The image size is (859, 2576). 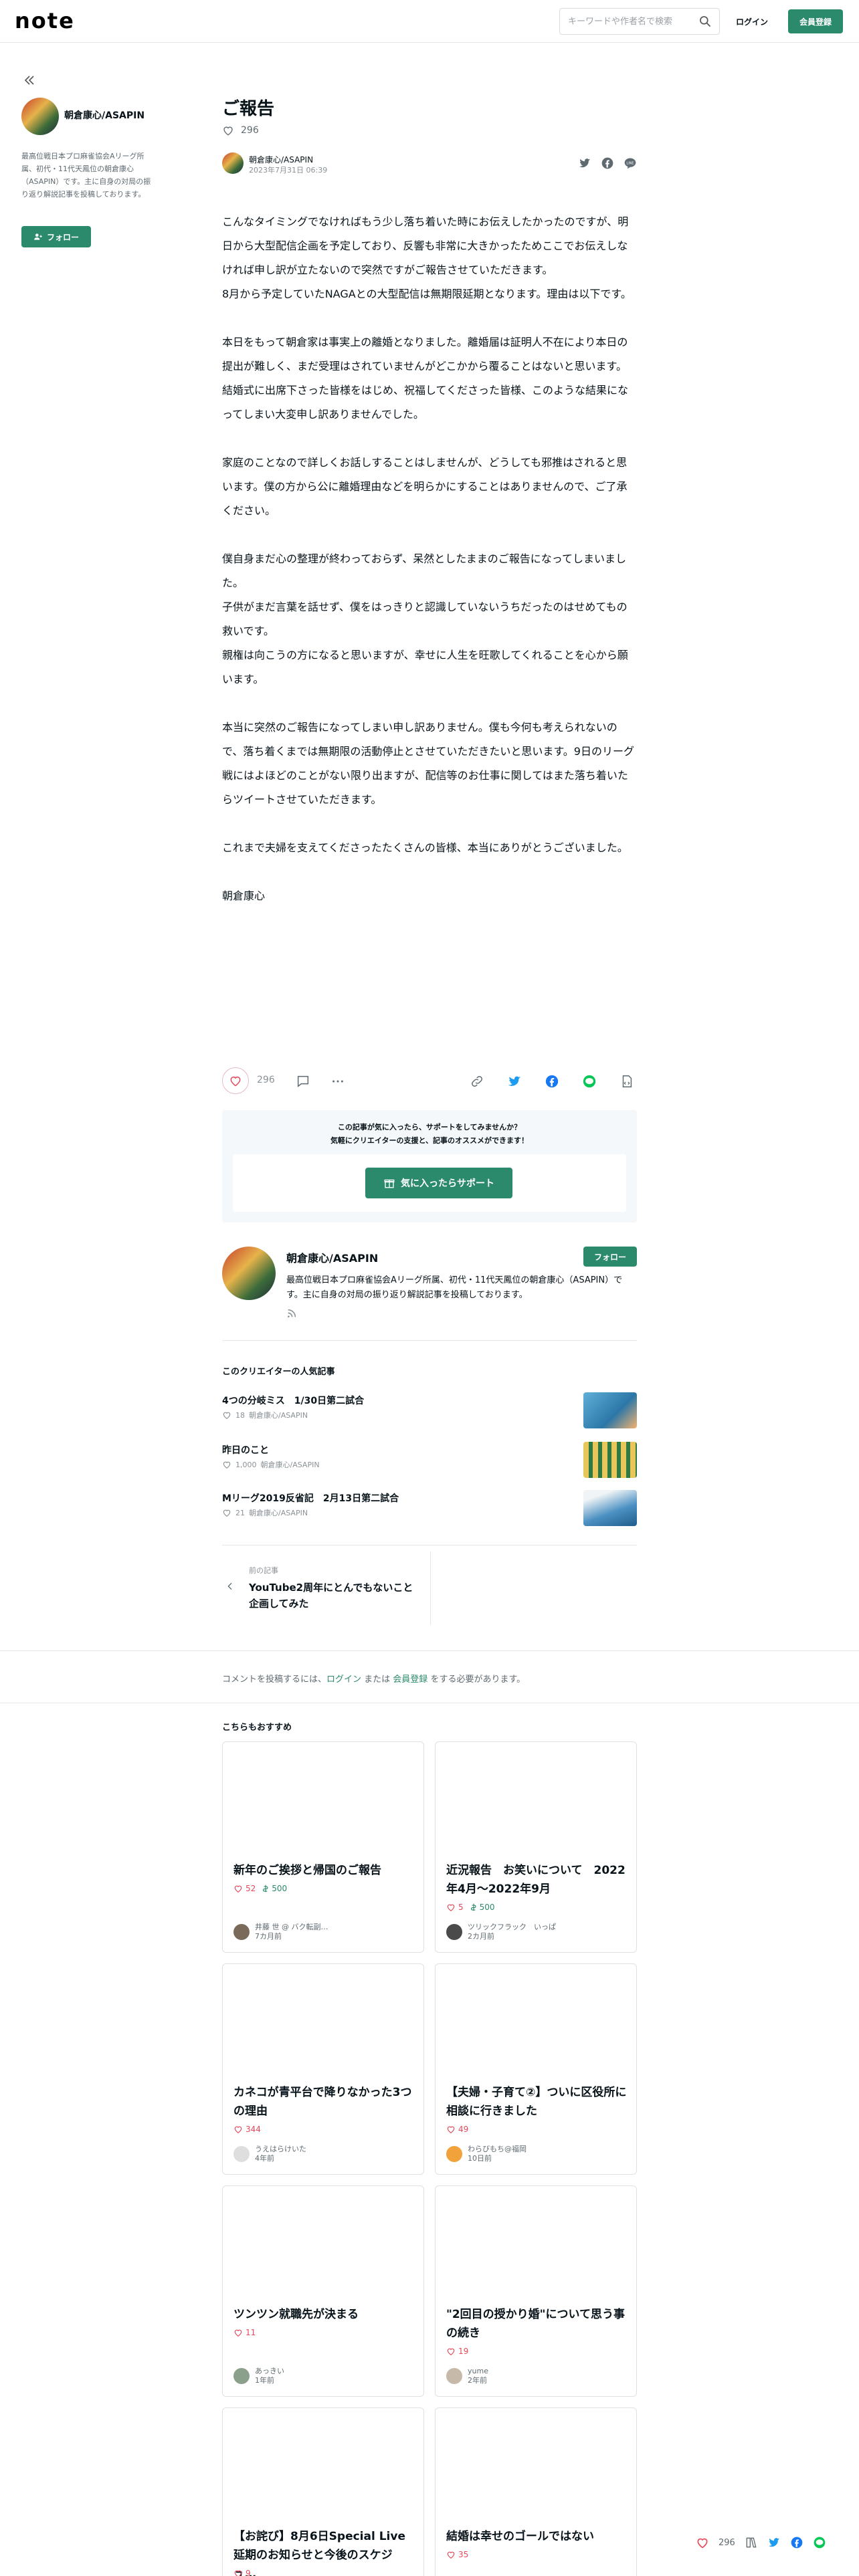 What do you see at coordinates (536, 2291) in the screenshot?
I see `recommend-card: "2回目の授かり婚"について思う事の続き 19 yume 2年前` at bounding box center [536, 2291].